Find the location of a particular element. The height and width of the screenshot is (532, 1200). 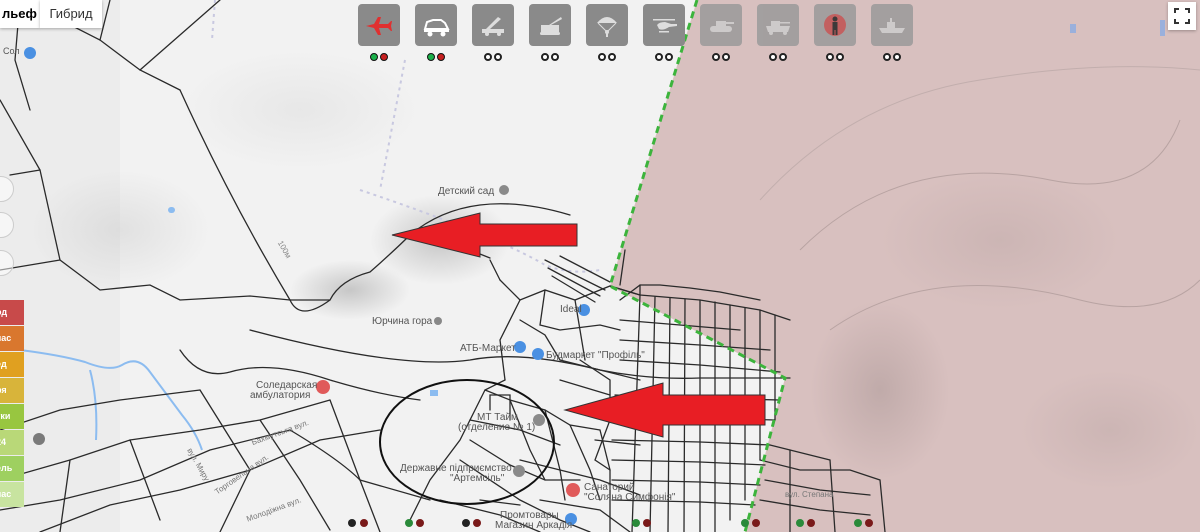

label-budmarket: Будмаркет "Профіль" is located at coordinates (595, 355).